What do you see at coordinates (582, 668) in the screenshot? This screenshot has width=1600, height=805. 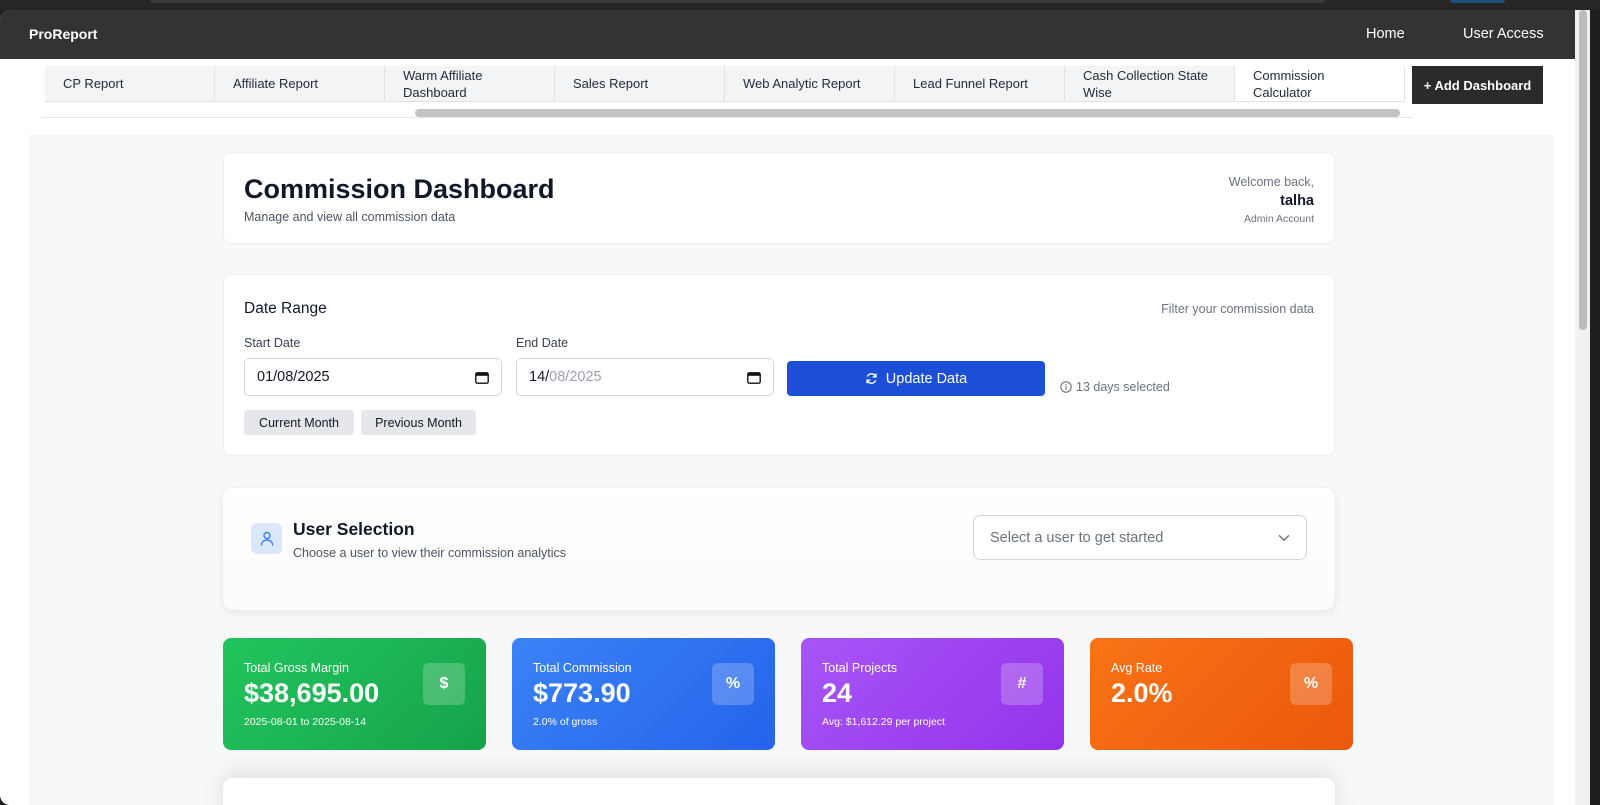 I see `stat-label: Total Commission` at bounding box center [582, 668].